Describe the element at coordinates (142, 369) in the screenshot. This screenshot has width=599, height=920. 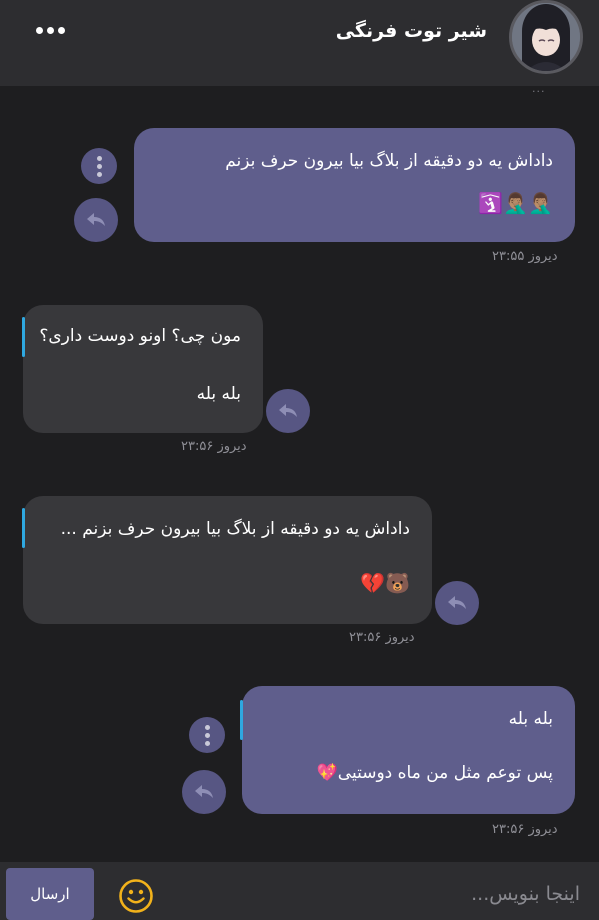
I see `message-bubble-incoming: مون چی؟ اونو دوست داری؟ بله بله` at that location.